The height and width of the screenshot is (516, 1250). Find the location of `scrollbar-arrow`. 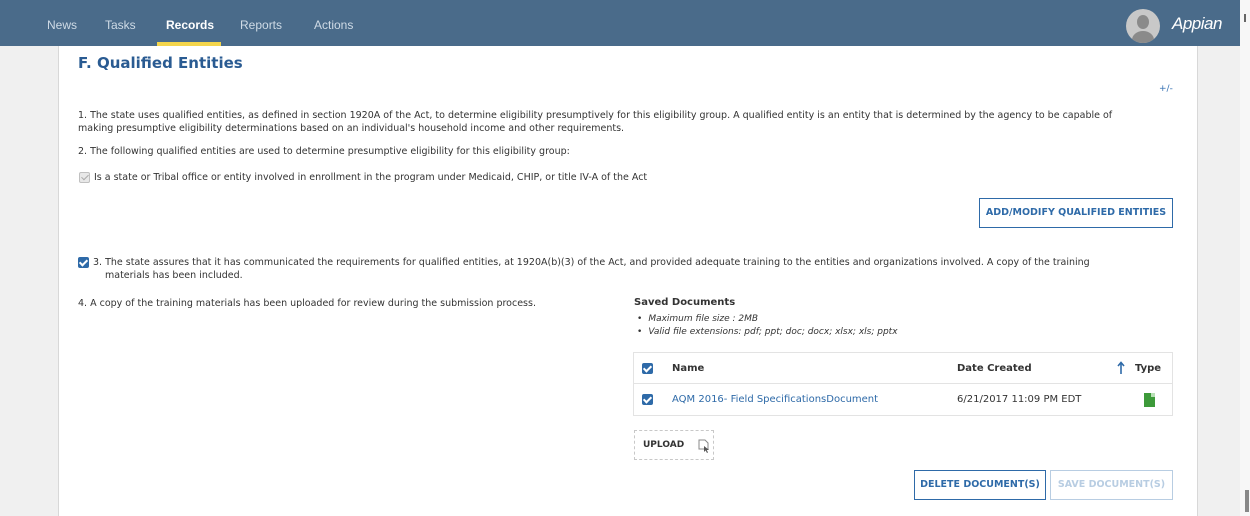

scrollbar-arrow is located at coordinates (1245, 18).